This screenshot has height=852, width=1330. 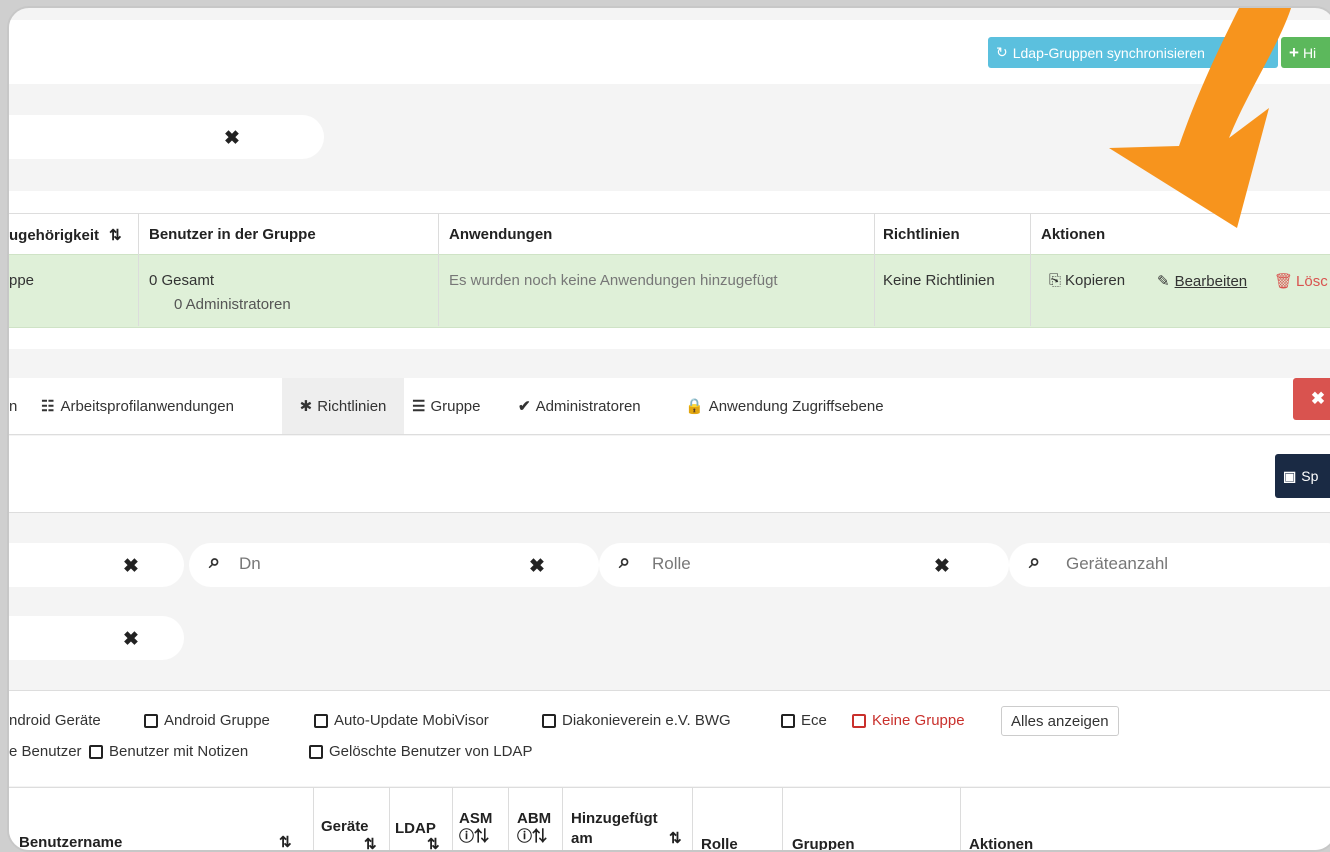 What do you see at coordinates (419, 406) in the screenshot?
I see `list-icon: ☰` at bounding box center [419, 406].